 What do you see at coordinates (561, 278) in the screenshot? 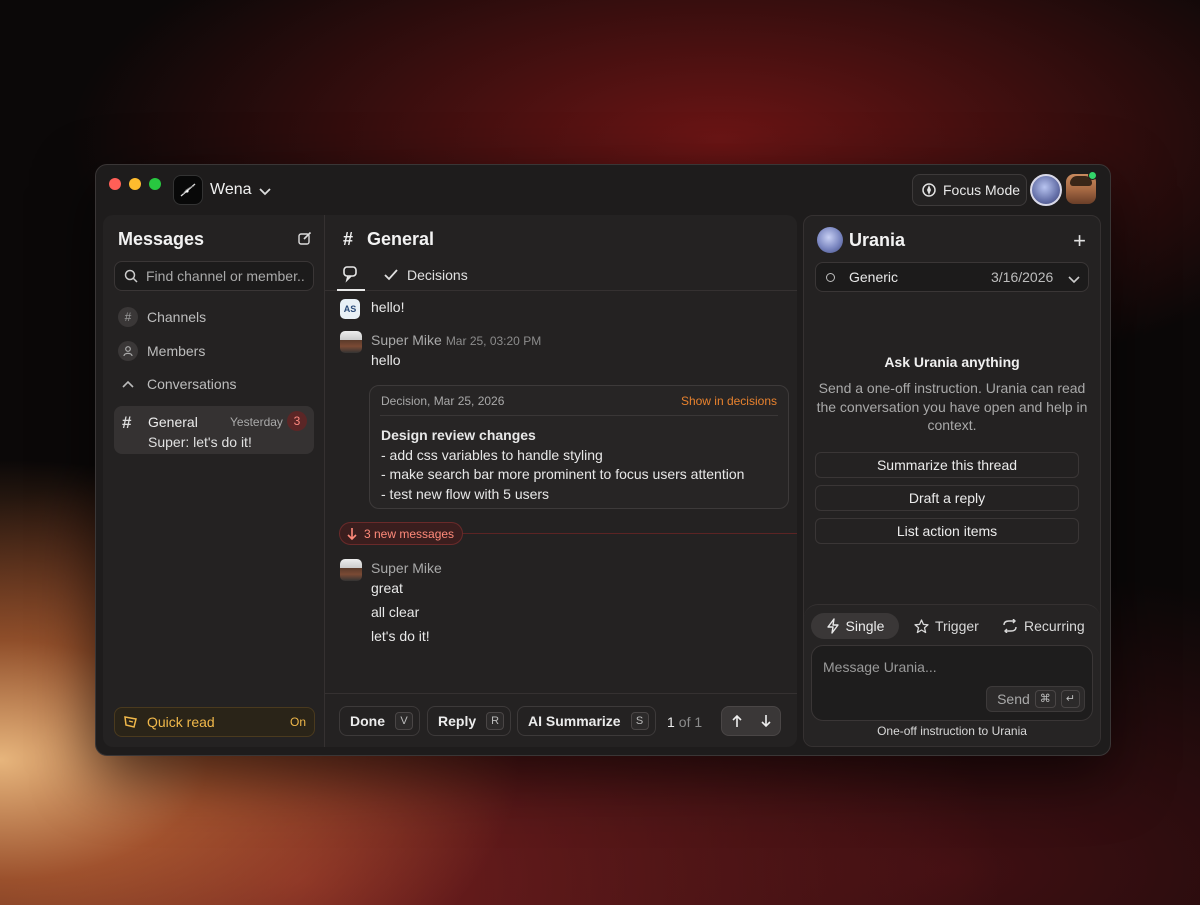
I see `channel-tabs: Decisions` at bounding box center [561, 278].